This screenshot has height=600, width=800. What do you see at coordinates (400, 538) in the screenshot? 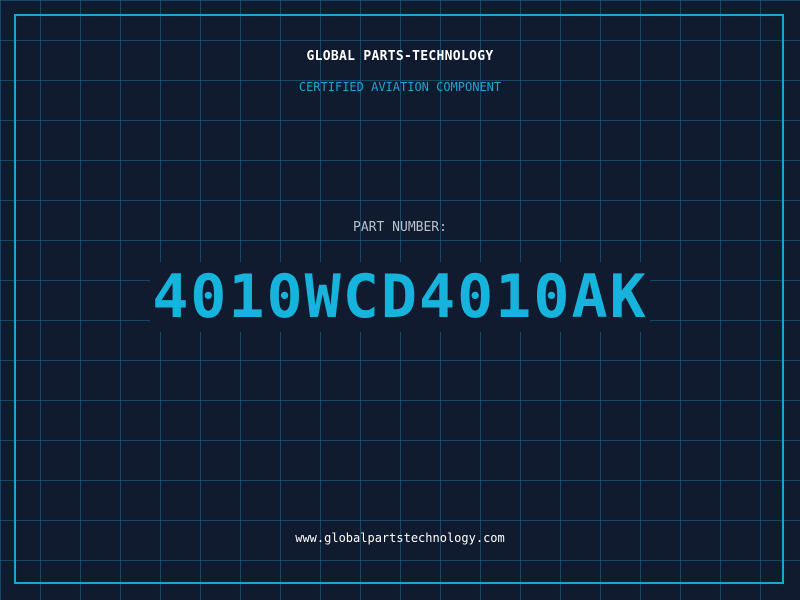
I see `website-url: www.globalpartstechnology.com` at bounding box center [400, 538].